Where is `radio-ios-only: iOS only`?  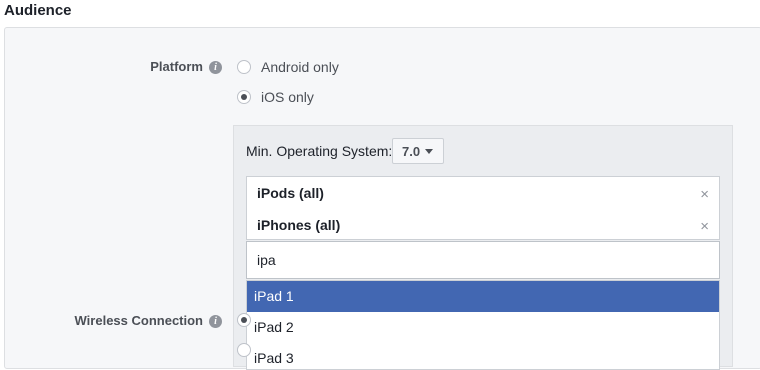 radio-ios-only: iOS only is located at coordinates (275, 97).